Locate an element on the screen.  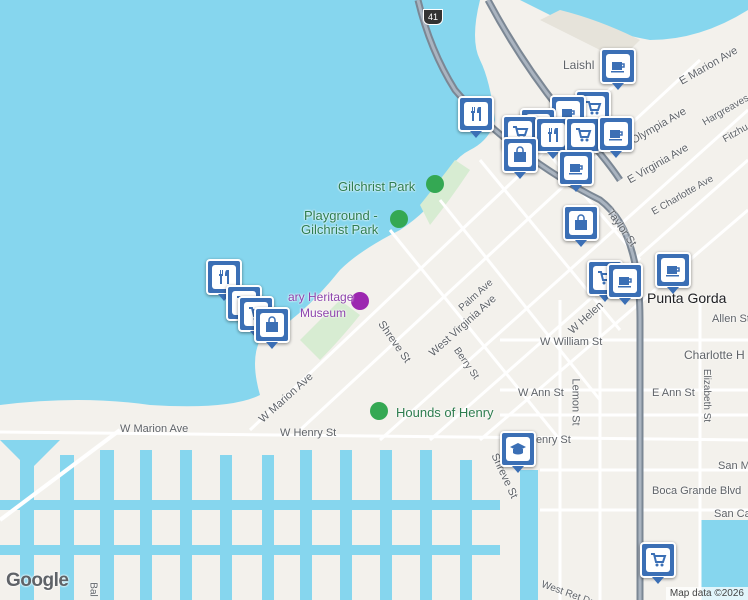
school-marker is located at coordinates (518, 452).